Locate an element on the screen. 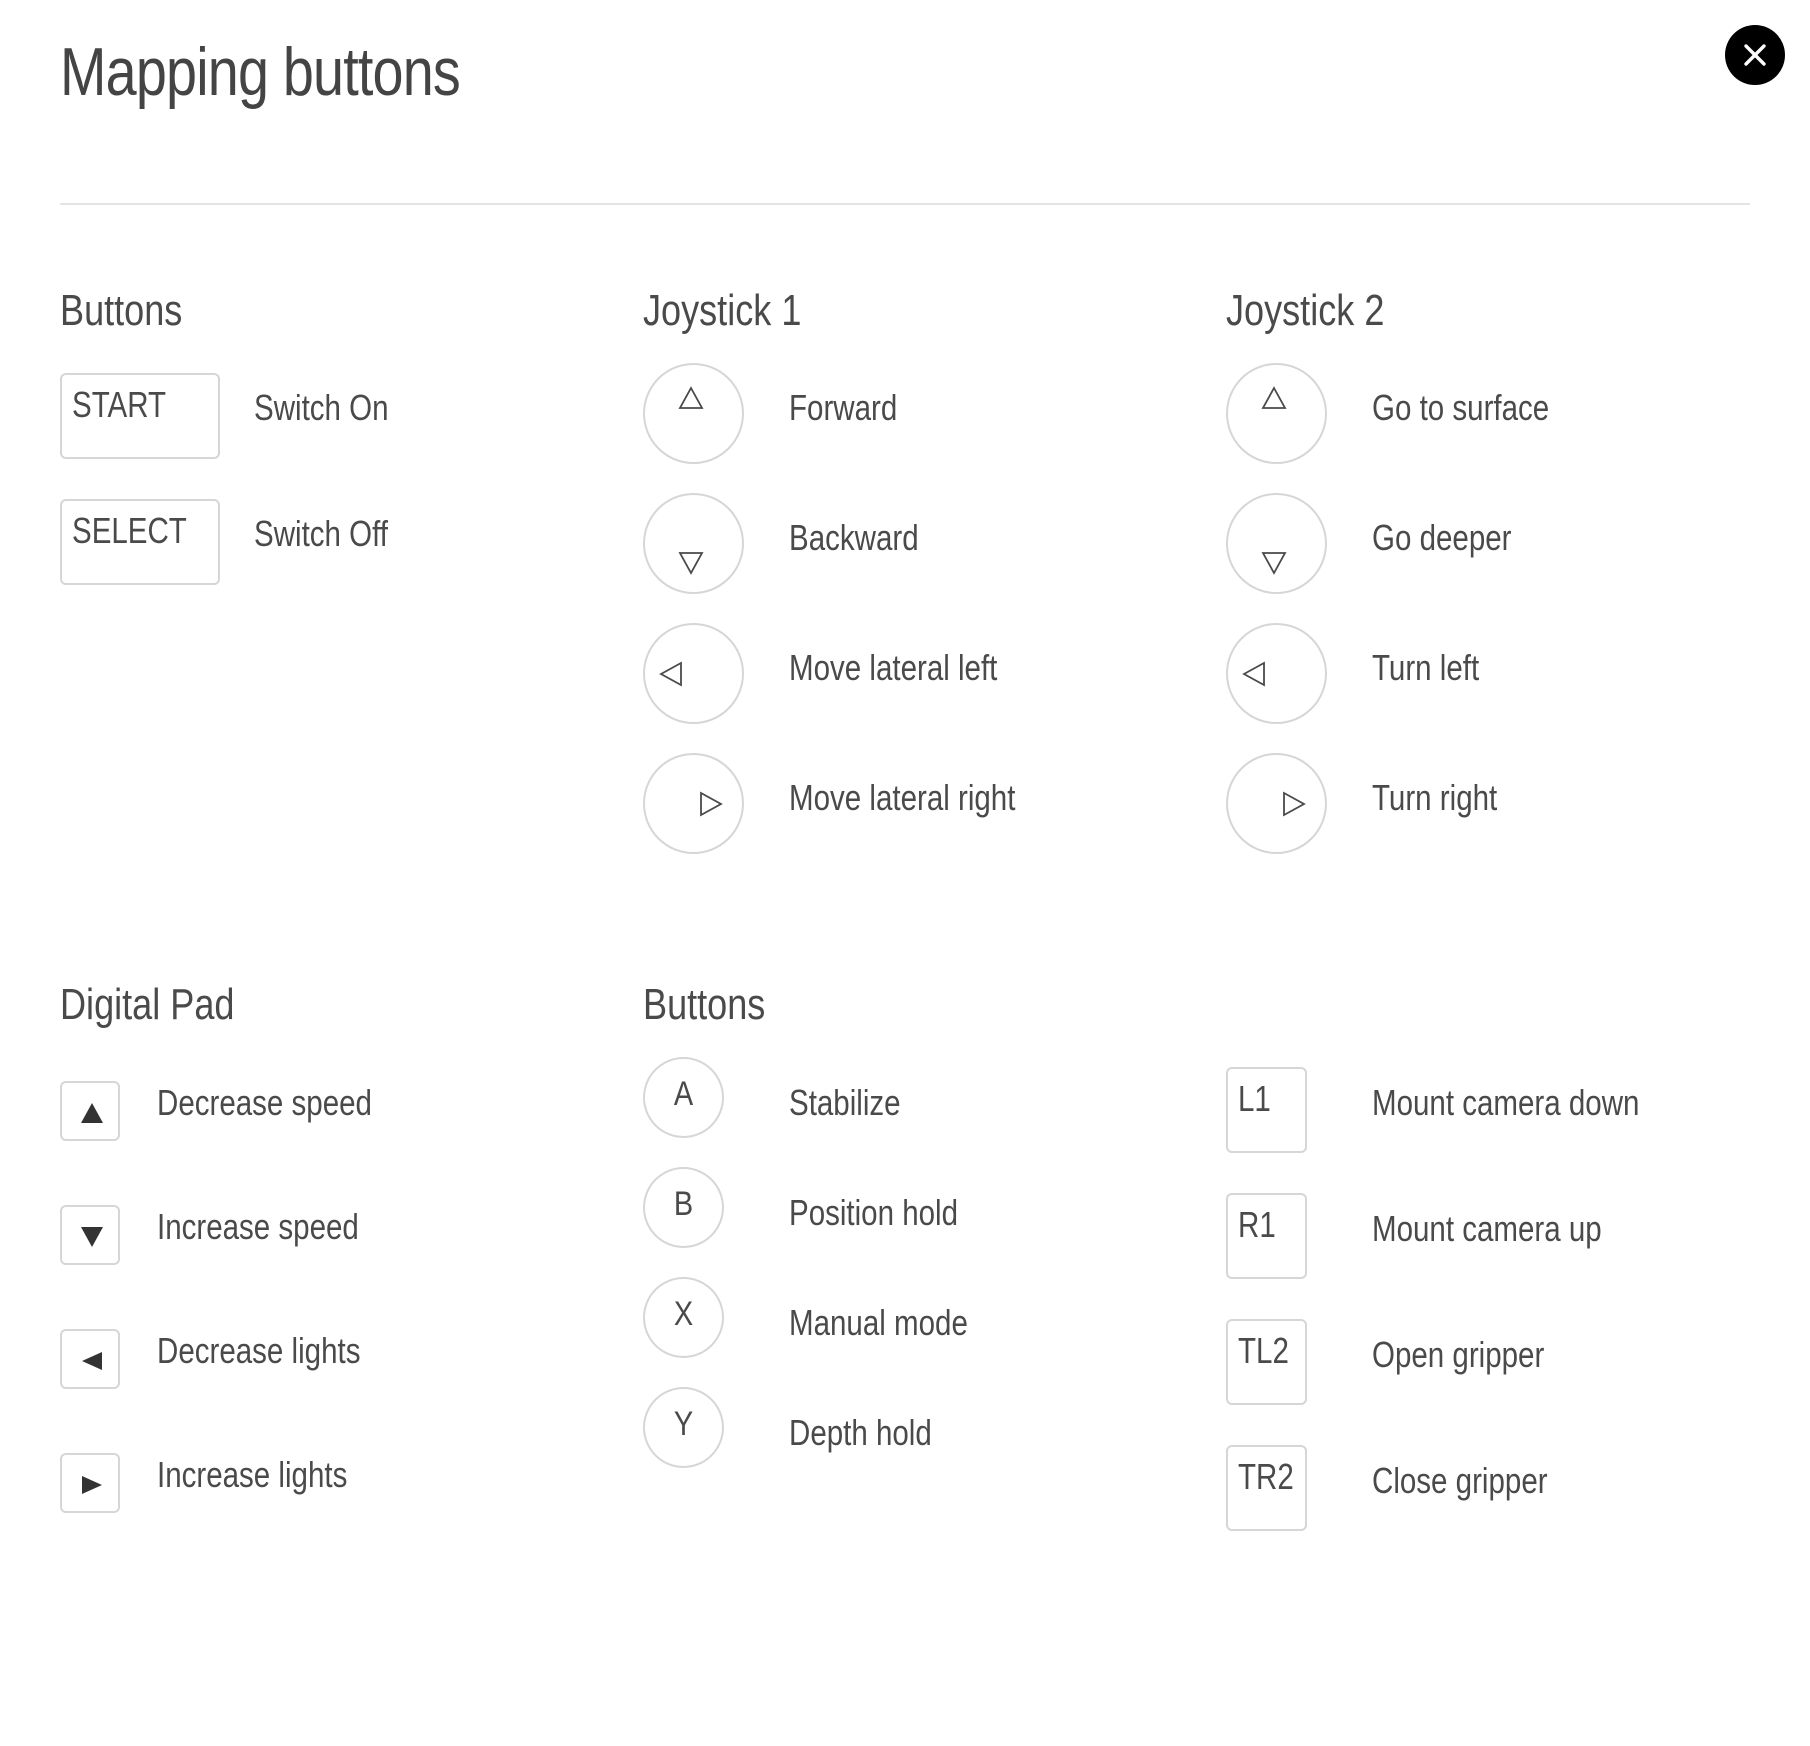 This screenshot has width=1810, height=1746. dpad-right is located at coordinates (90, 1483).